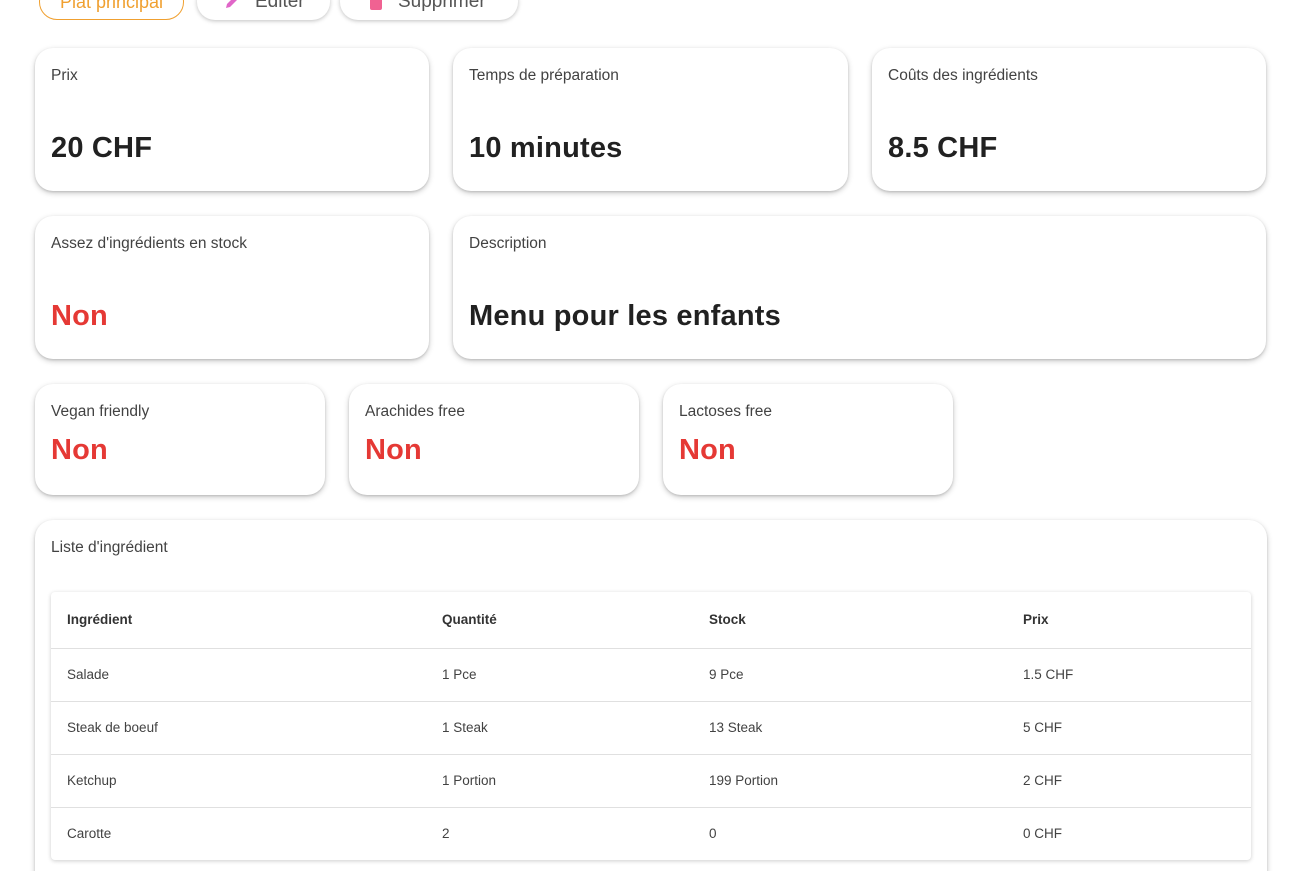 The height and width of the screenshot is (871, 1301). I want to click on table-row: Ketchup 1 Portion 199 Portion 2 CHF, so click(651, 781).